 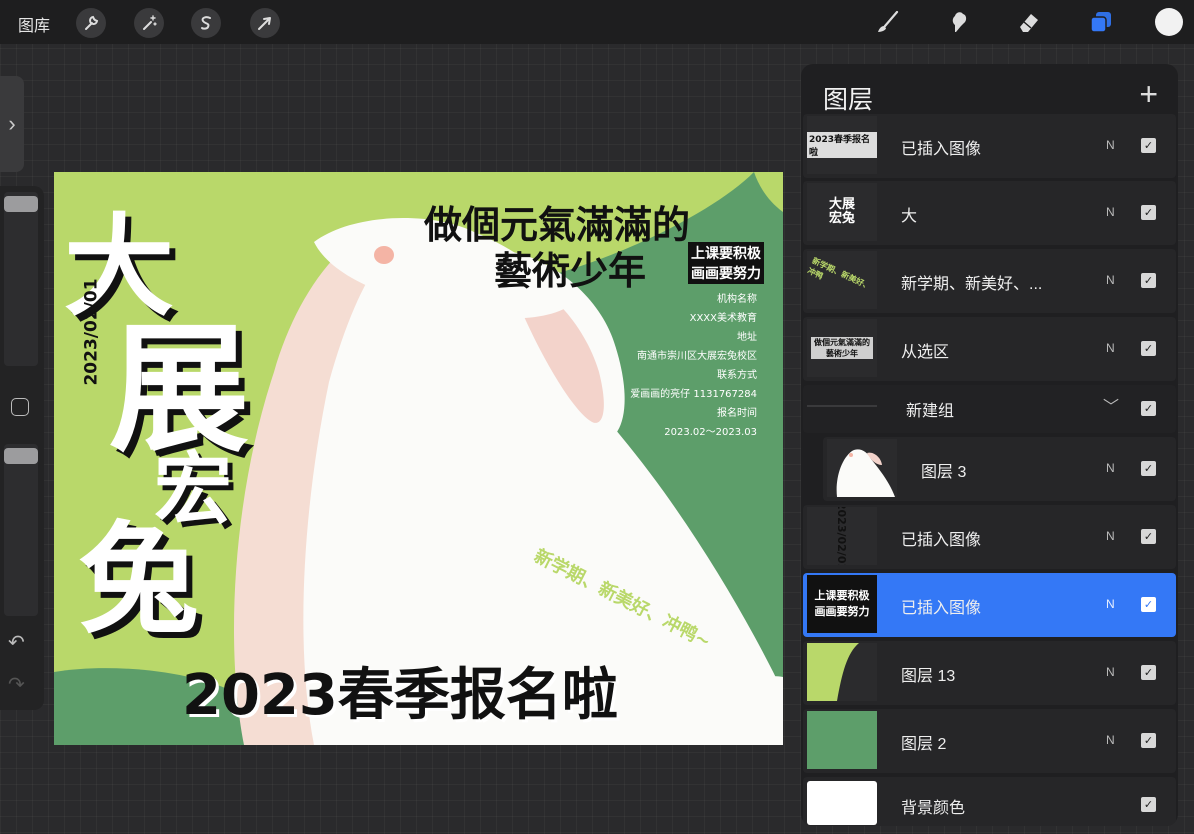 I want to click on brush-icon, so click(x=888, y=22).